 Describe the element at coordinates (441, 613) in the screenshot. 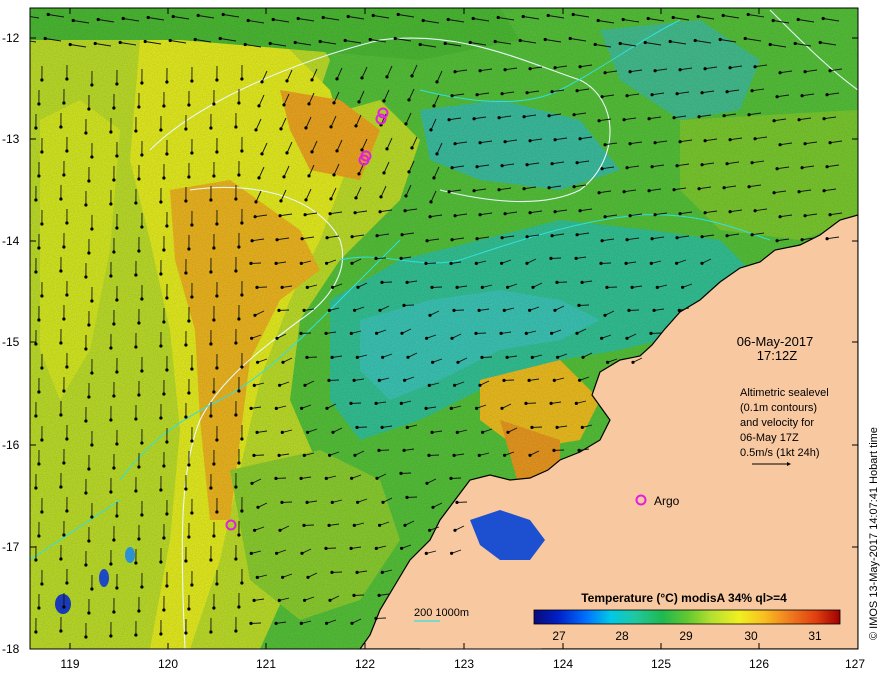

I see `depth-legend-label: 200 1000m` at that location.